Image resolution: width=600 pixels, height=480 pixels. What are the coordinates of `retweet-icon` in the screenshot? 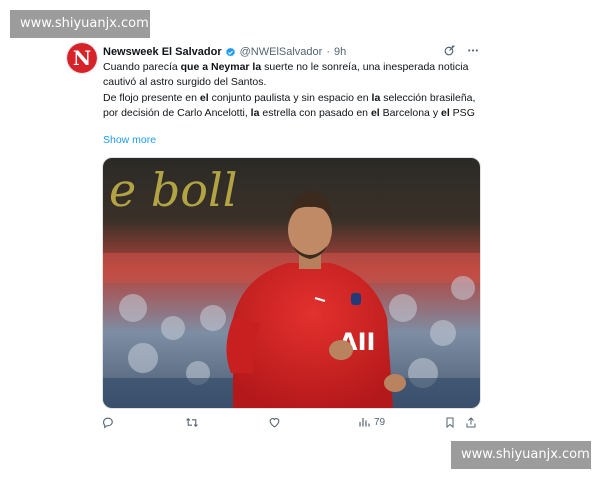 It's located at (192, 422).